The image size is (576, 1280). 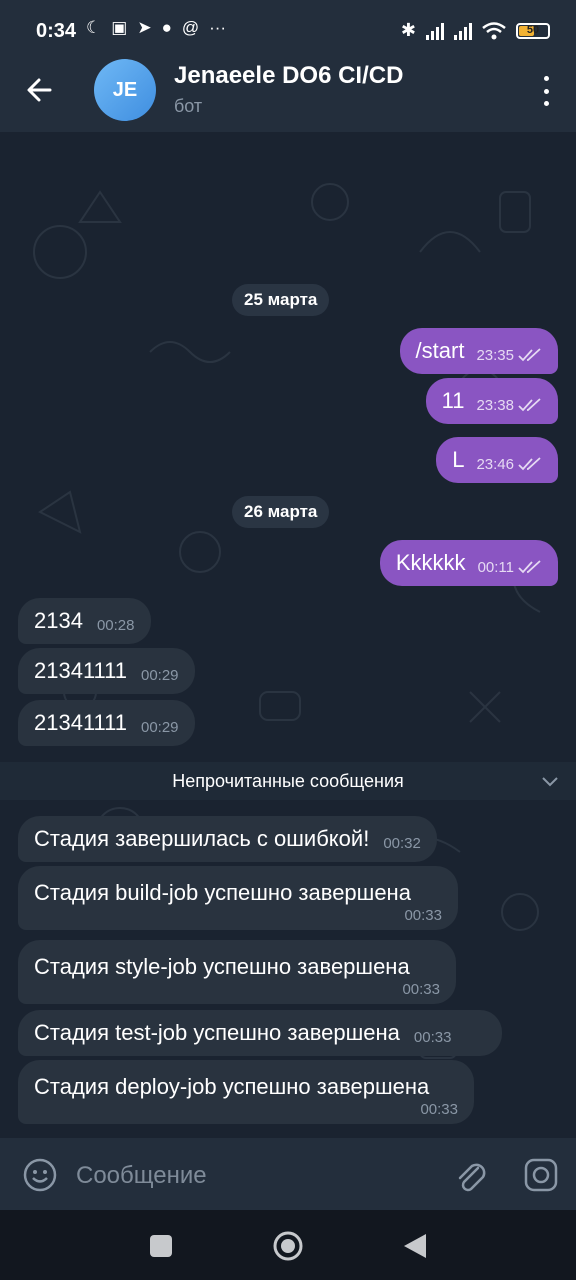 I want to click on message-time: 00:32, so click(x=402, y=843).